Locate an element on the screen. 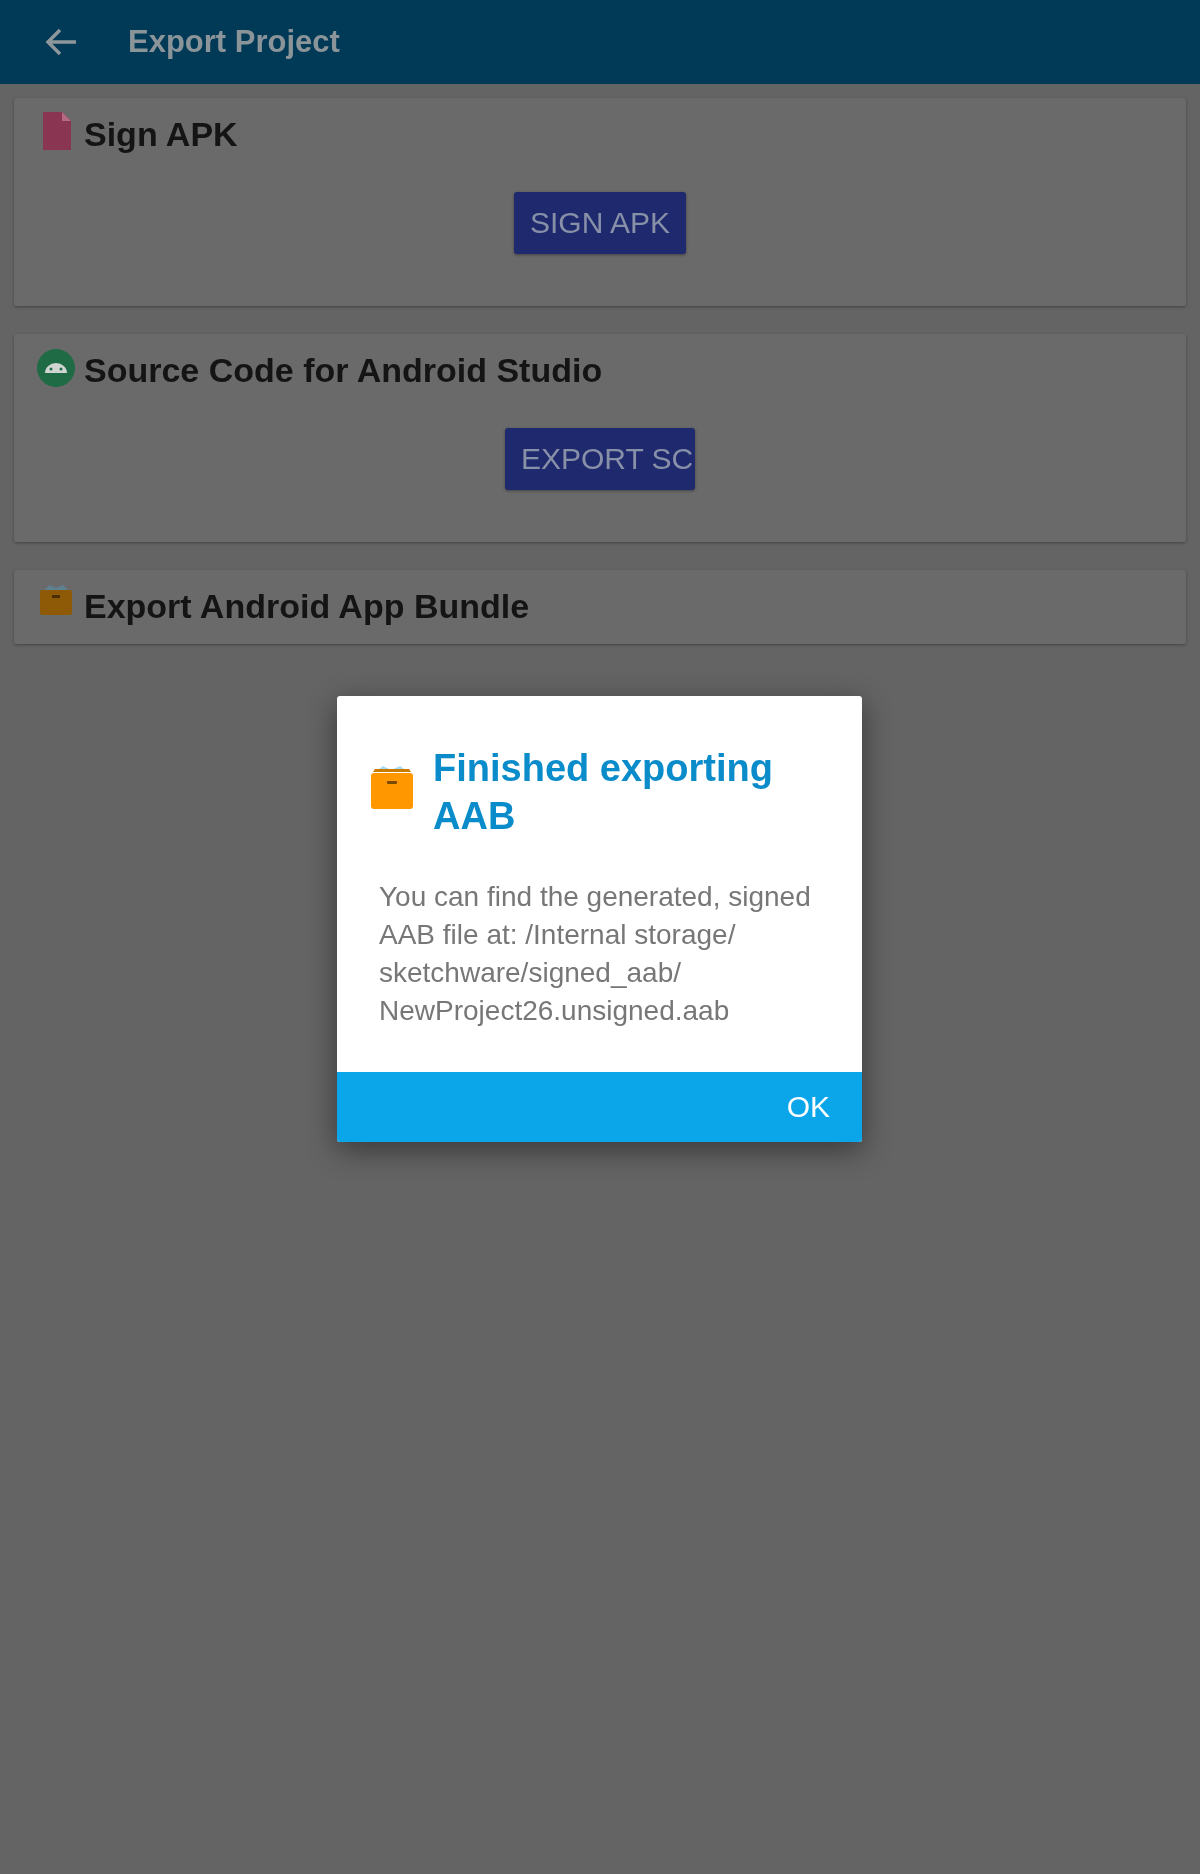  back-arrow-icon is located at coordinates (61, 42).